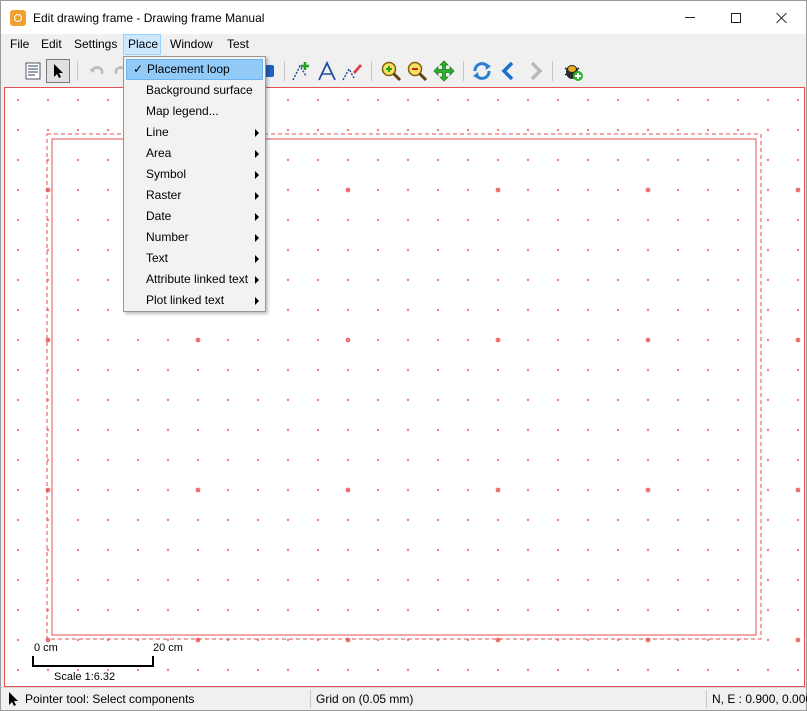 This screenshot has height=711, width=807. What do you see at coordinates (302, 71) in the screenshot?
I see `add-line-point-button` at bounding box center [302, 71].